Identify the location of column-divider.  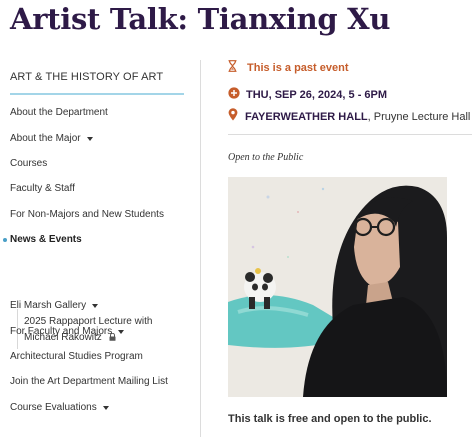
(200, 248).